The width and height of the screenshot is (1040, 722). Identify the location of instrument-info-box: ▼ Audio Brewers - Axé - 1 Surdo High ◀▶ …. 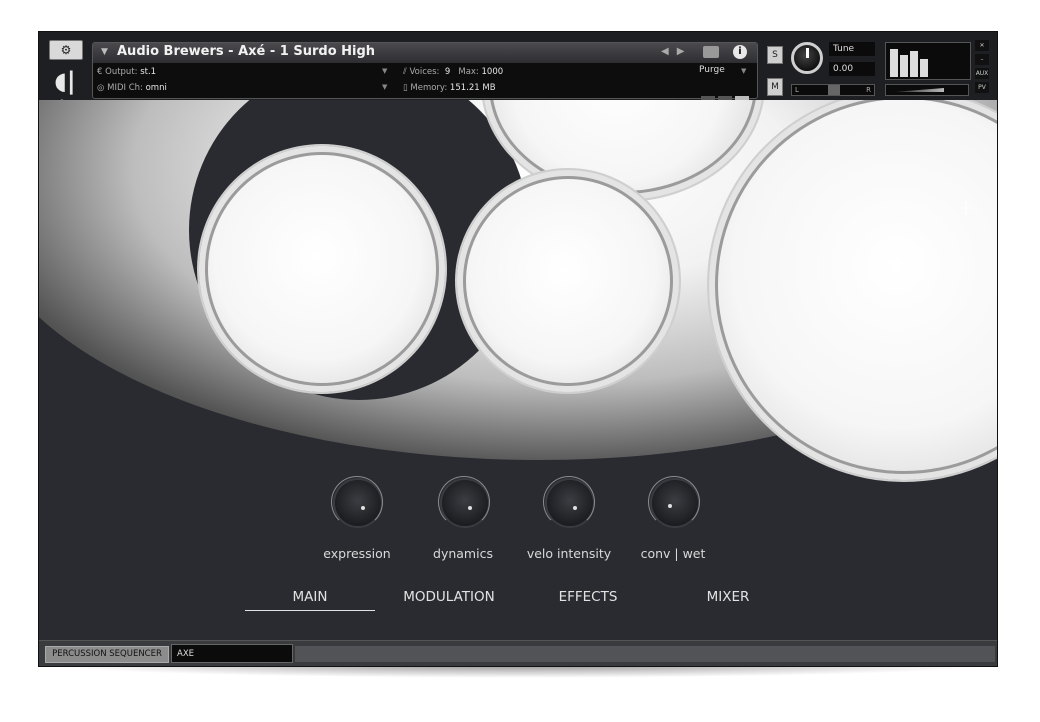
(425, 71).